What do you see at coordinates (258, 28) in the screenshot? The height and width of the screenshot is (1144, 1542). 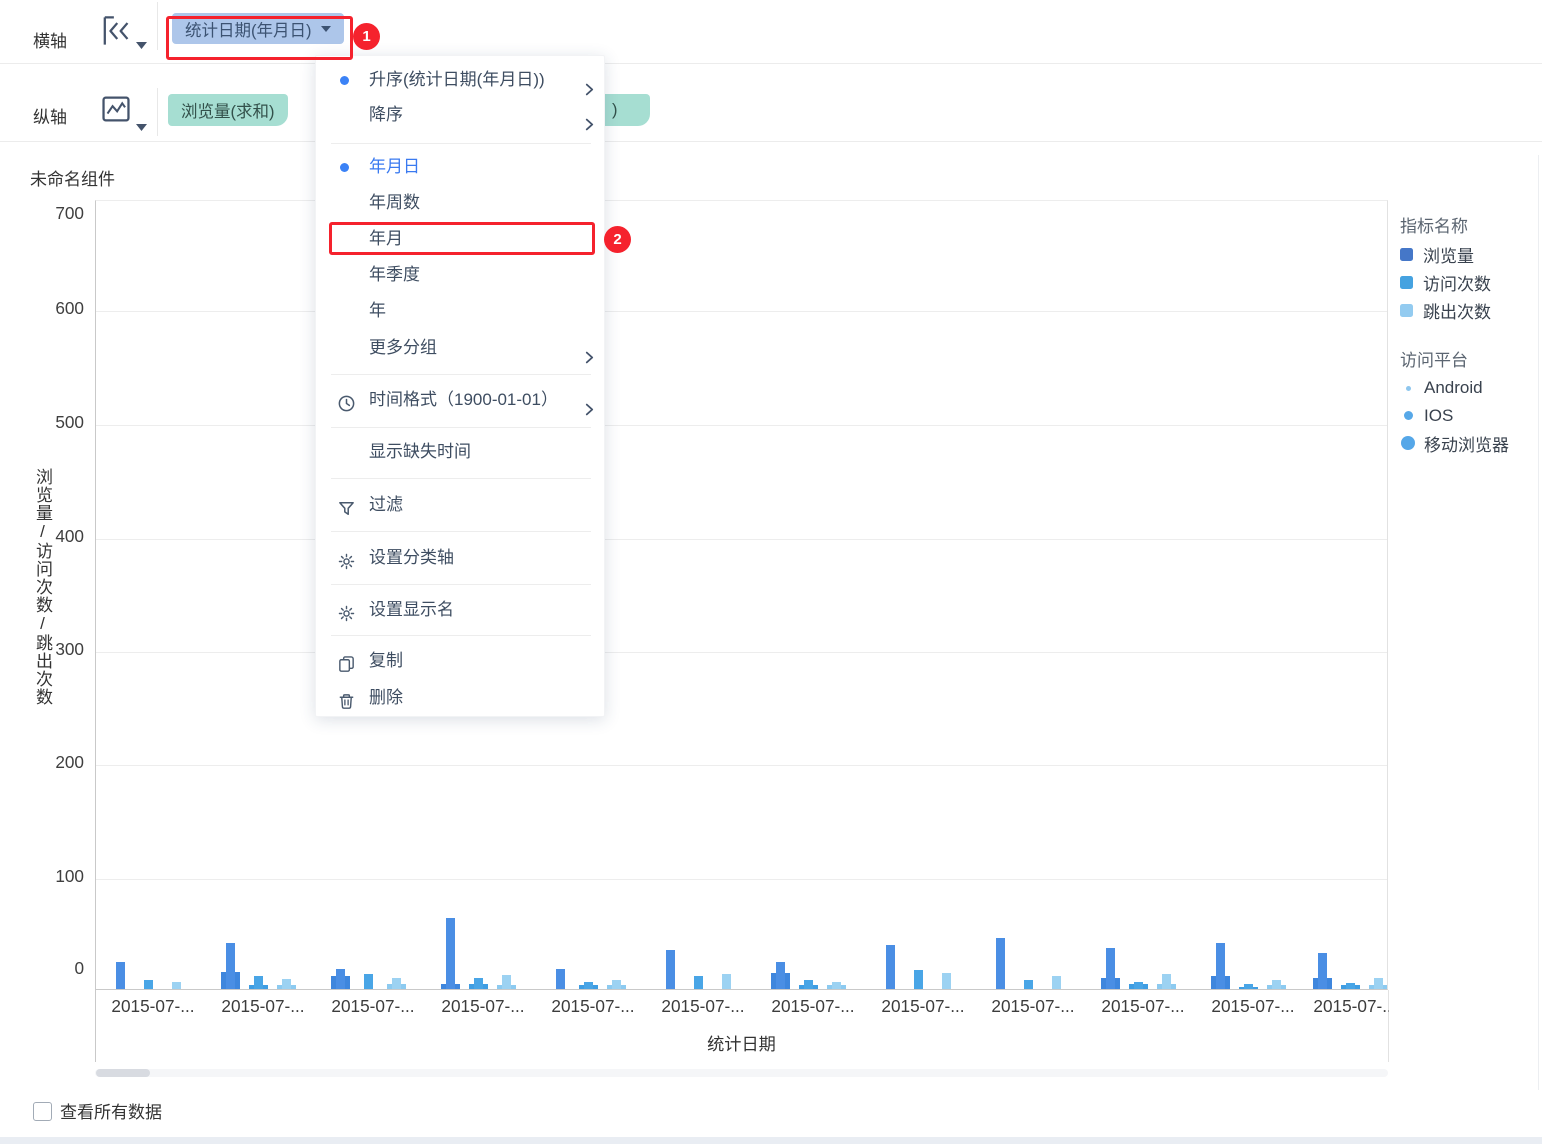 I see `date-field-pill: 统计日期(年月日)` at bounding box center [258, 28].